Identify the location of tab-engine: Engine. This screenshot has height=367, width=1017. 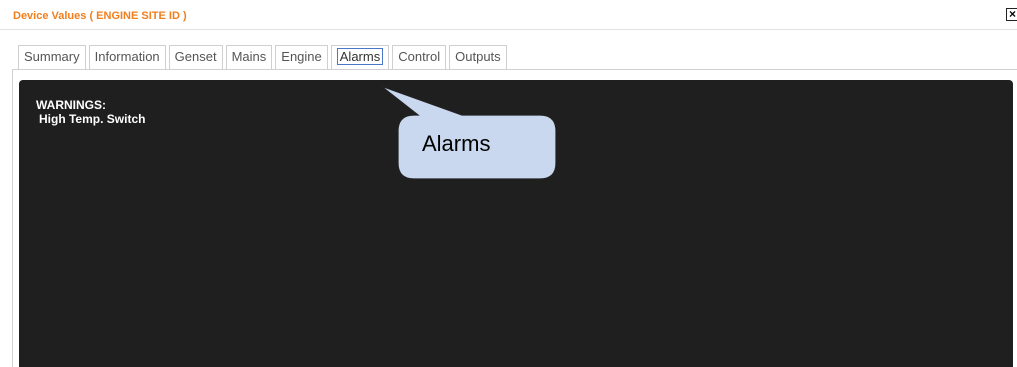
(301, 57).